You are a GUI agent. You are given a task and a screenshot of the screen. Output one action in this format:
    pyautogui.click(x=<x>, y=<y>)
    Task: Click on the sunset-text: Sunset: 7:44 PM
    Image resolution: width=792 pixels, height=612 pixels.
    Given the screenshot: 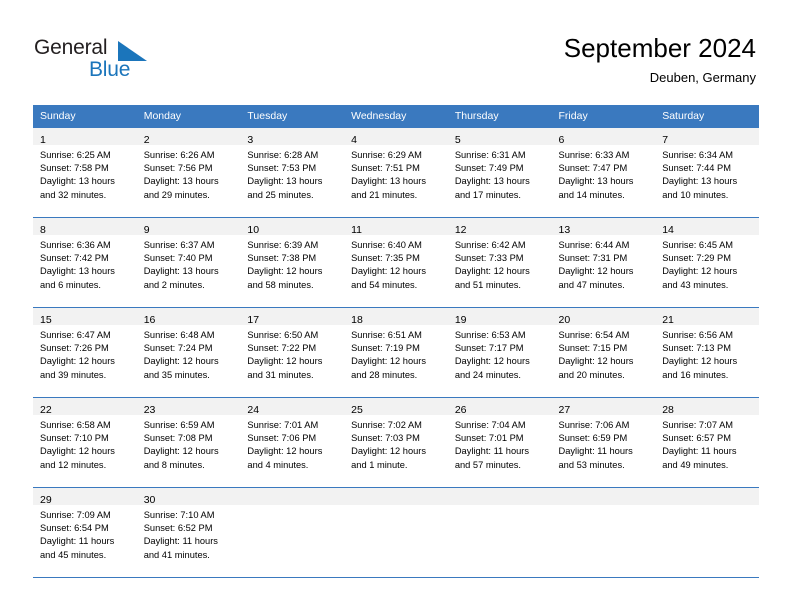 What is the action you would take?
    pyautogui.click(x=696, y=168)
    